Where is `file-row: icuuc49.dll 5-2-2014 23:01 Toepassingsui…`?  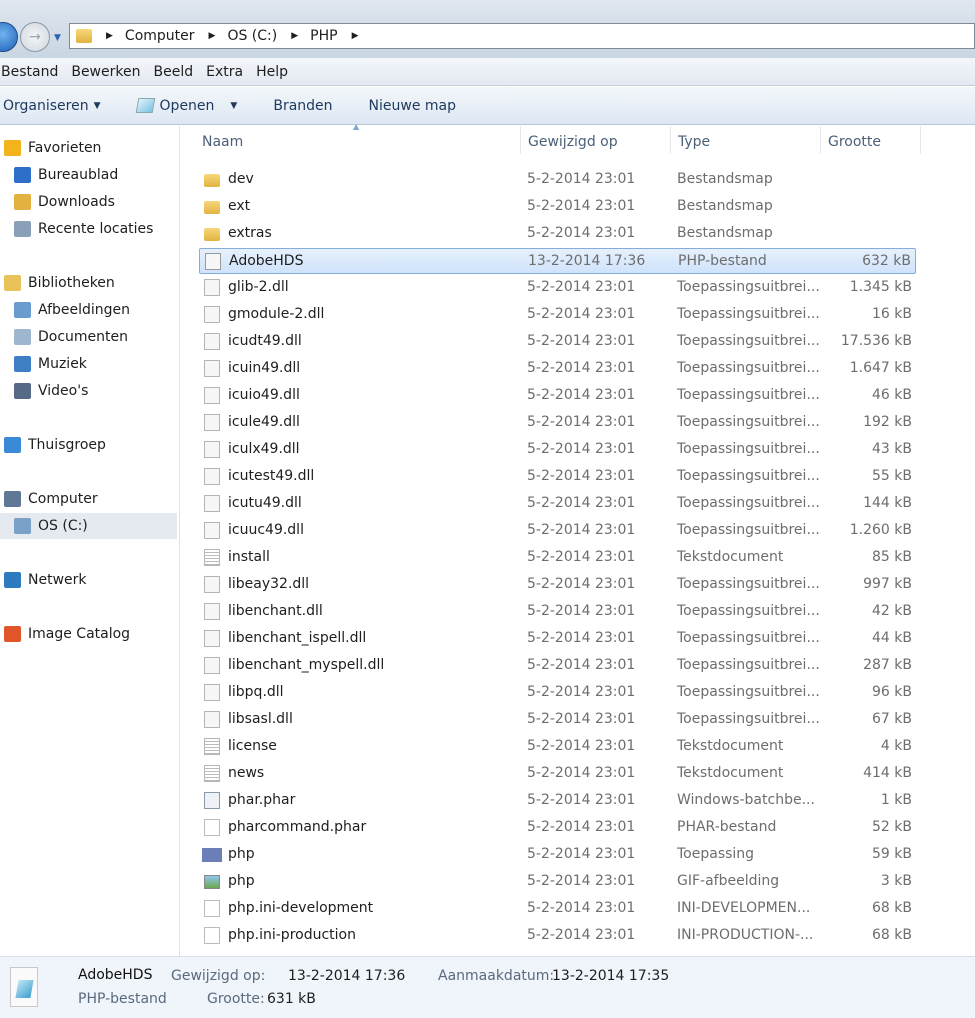
file-row: icuuc49.dll 5-2-2014 23:01 Toepassingsui… is located at coordinates (557, 531).